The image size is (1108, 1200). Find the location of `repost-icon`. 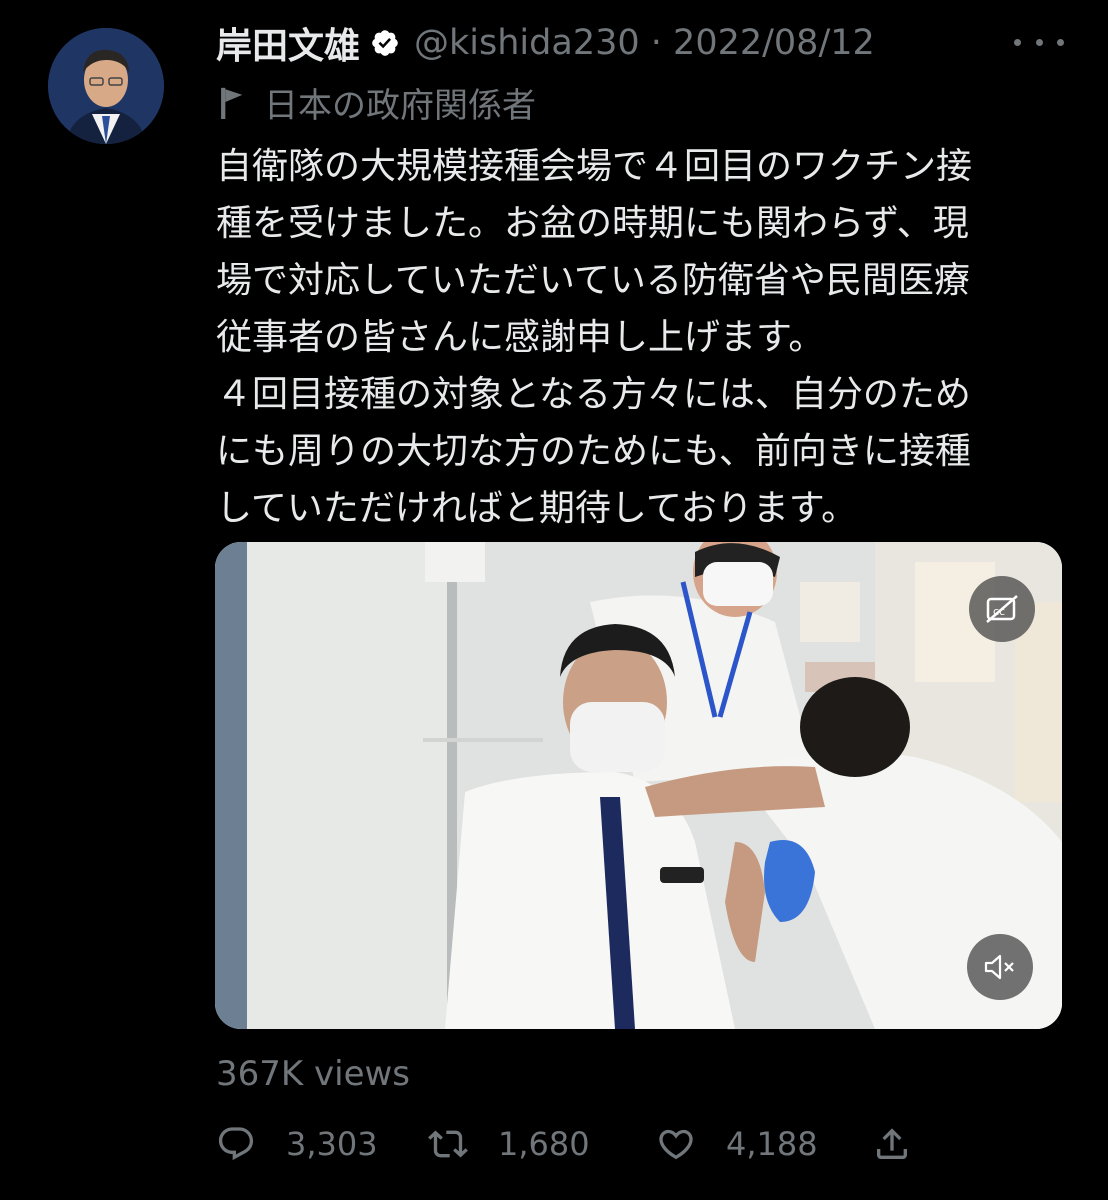

repost-icon is located at coordinates (448, 1144).